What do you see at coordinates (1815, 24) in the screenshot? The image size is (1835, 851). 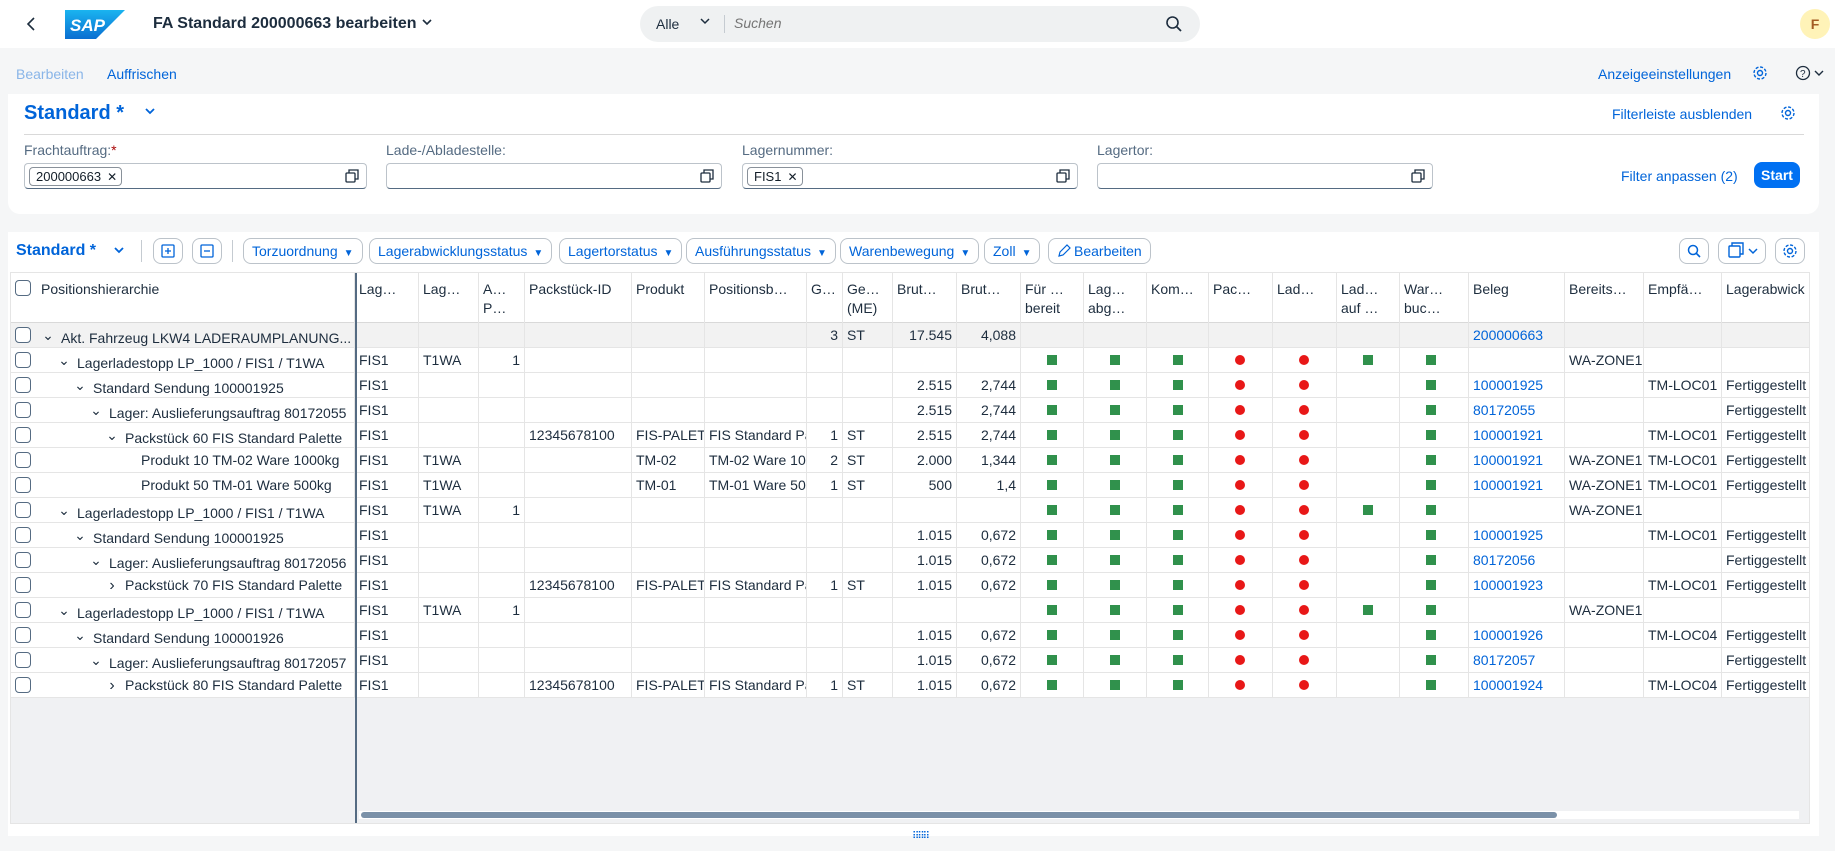 I see `avatar: F` at bounding box center [1815, 24].